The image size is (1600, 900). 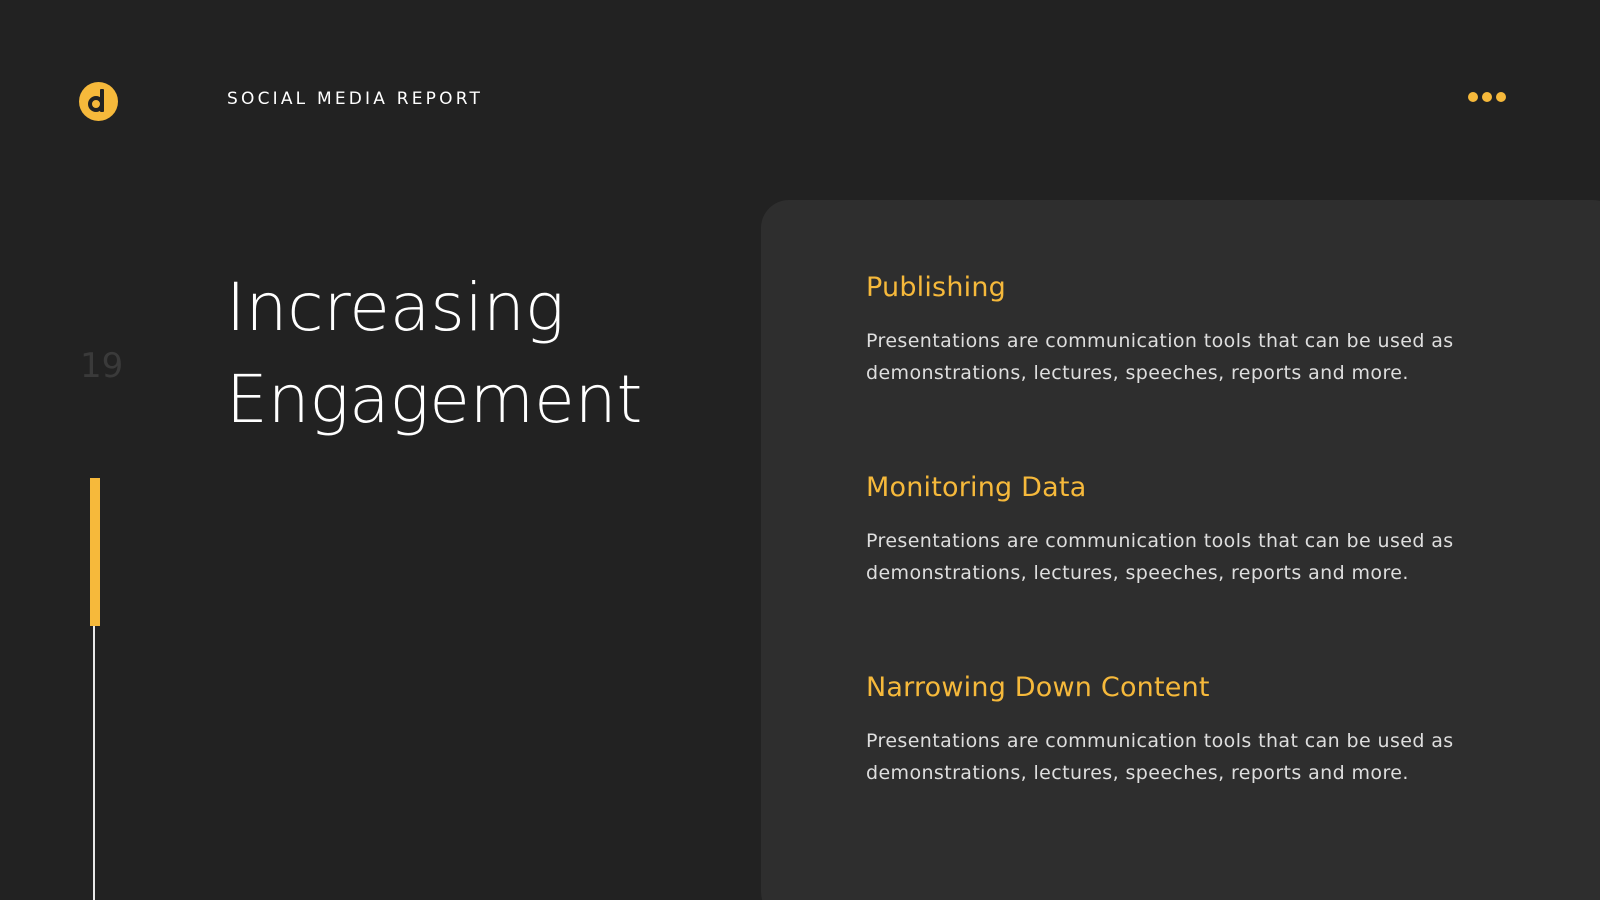 I want to click on section-heading: Monitoring Data, so click(x=976, y=487).